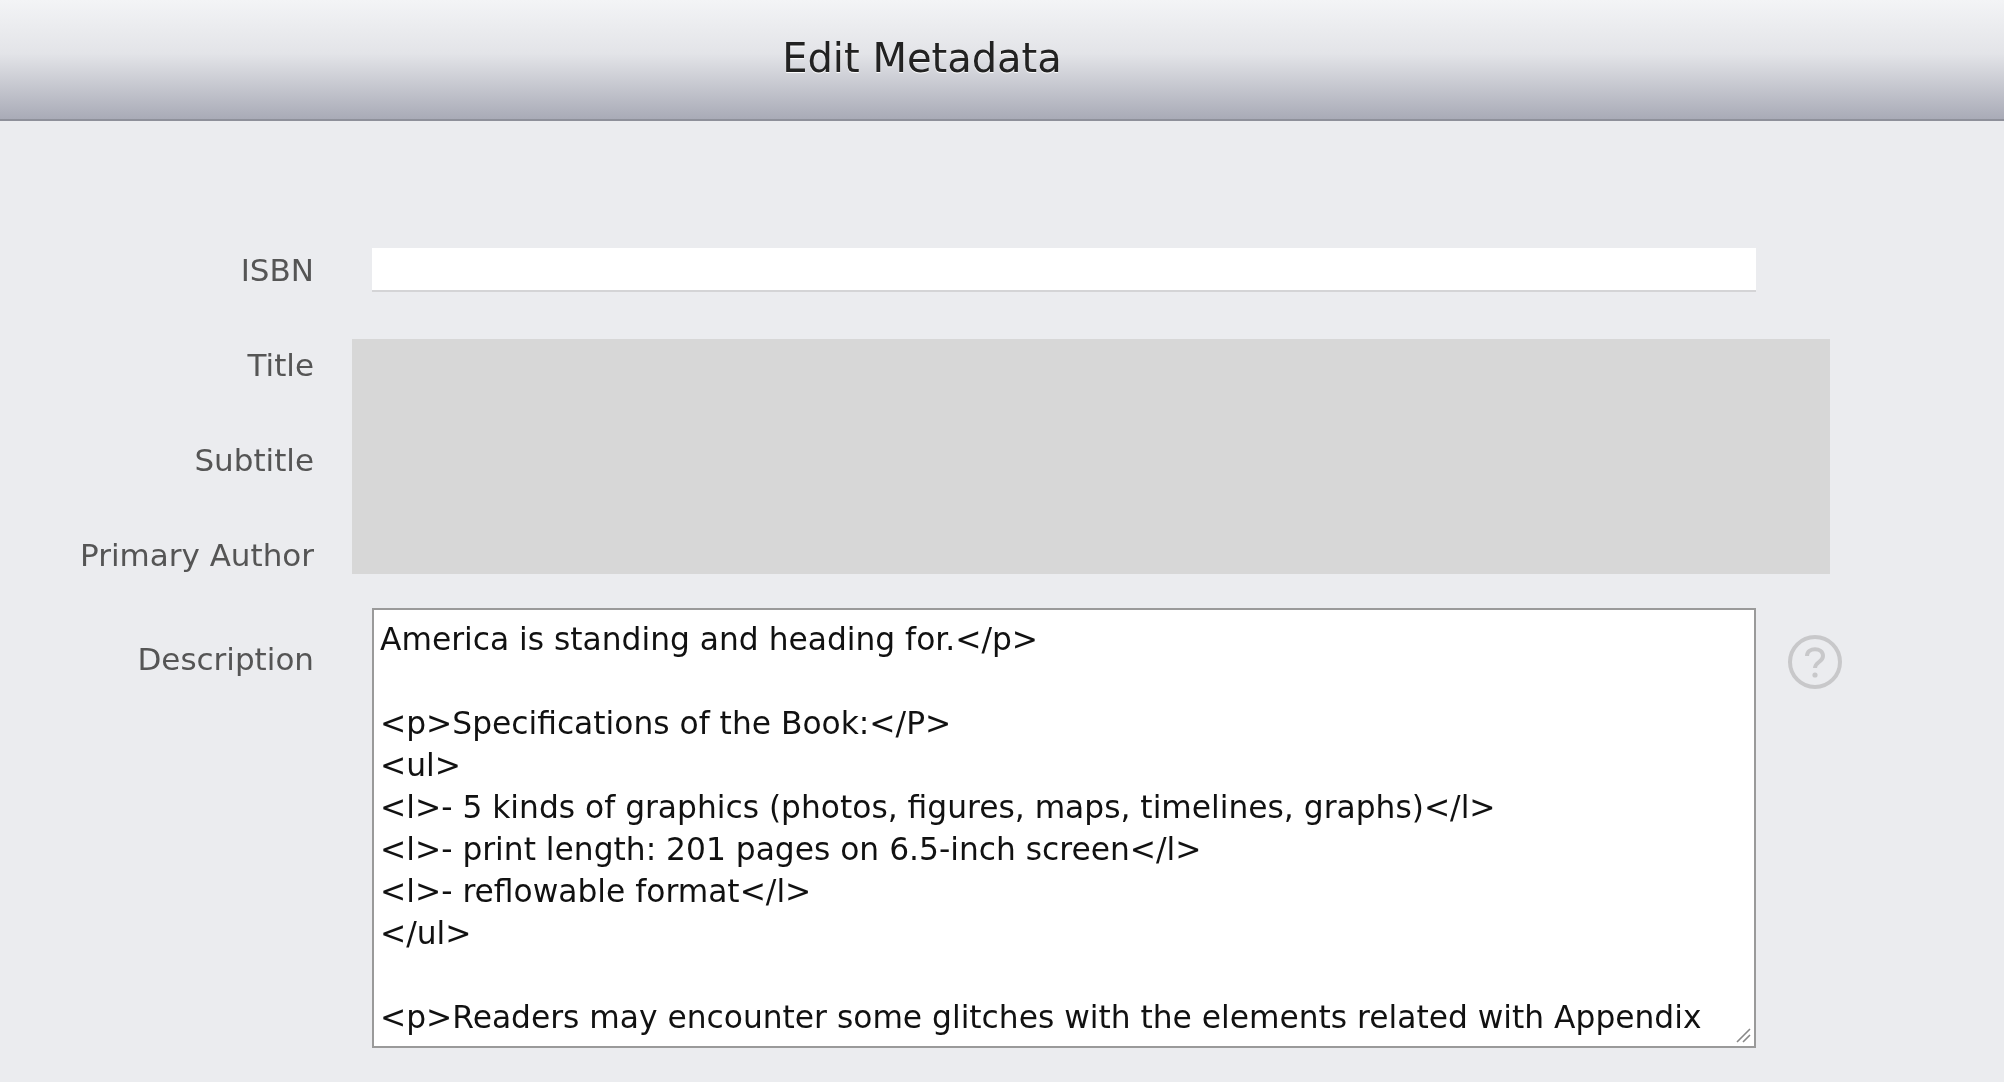 Image resolution: width=2004 pixels, height=1082 pixels. I want to click on text-line: <l>- 5 kinds of graphics (photos, figures, maps, timelines, graphs)</l>, so click(938, 807).